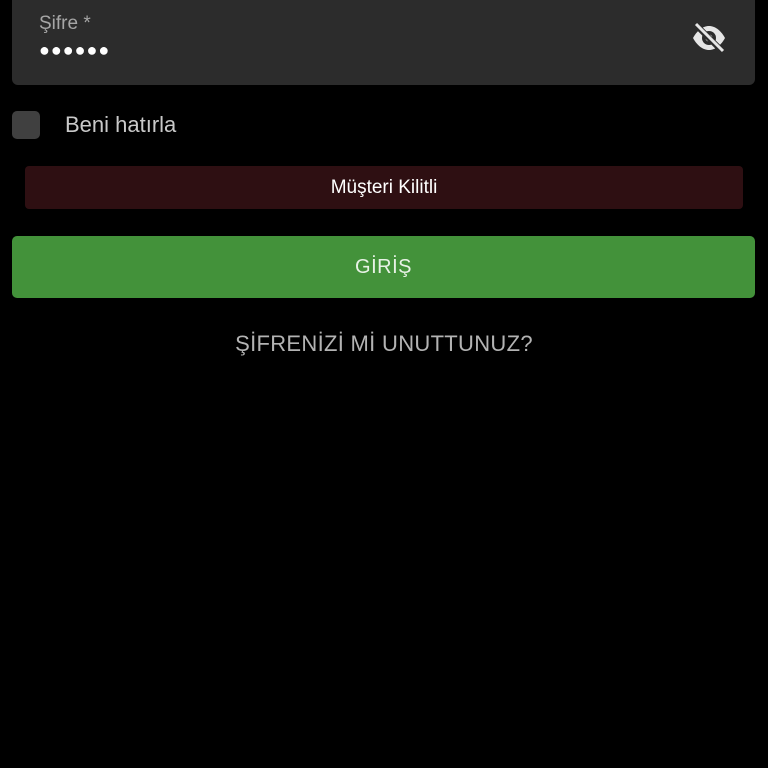 This screenshot has width=768, height=768. What do you see at coordinates (383, 42) in the screenshot?
I see `password-field: Şifre * ●●●●●●` at bounding box center [383, 42].